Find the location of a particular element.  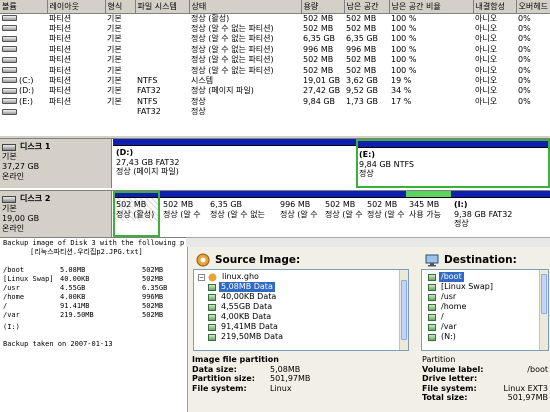

source-partition-item: 5,08MB Data is located at coordinates (241, 287).